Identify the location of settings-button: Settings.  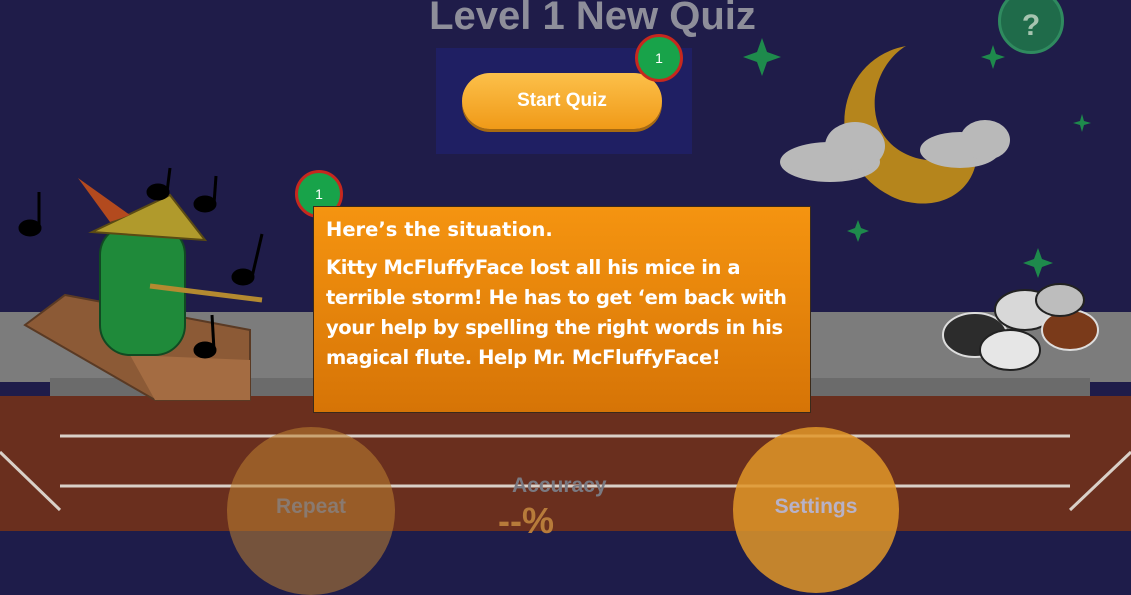
(816, 510).